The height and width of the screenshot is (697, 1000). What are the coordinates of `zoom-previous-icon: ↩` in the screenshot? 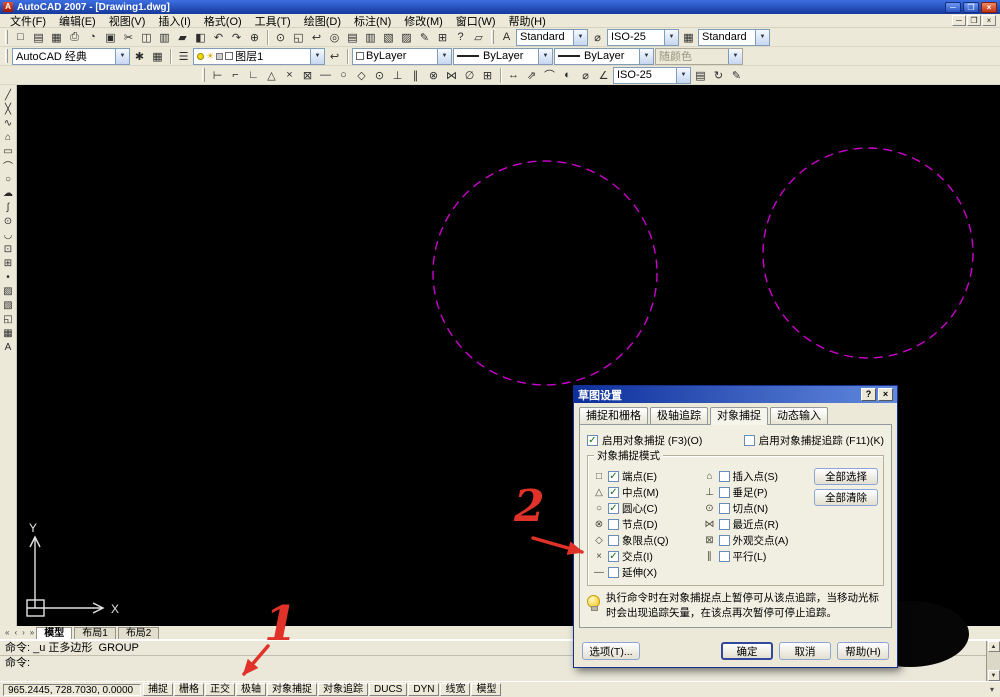 It's located at (316, 37).